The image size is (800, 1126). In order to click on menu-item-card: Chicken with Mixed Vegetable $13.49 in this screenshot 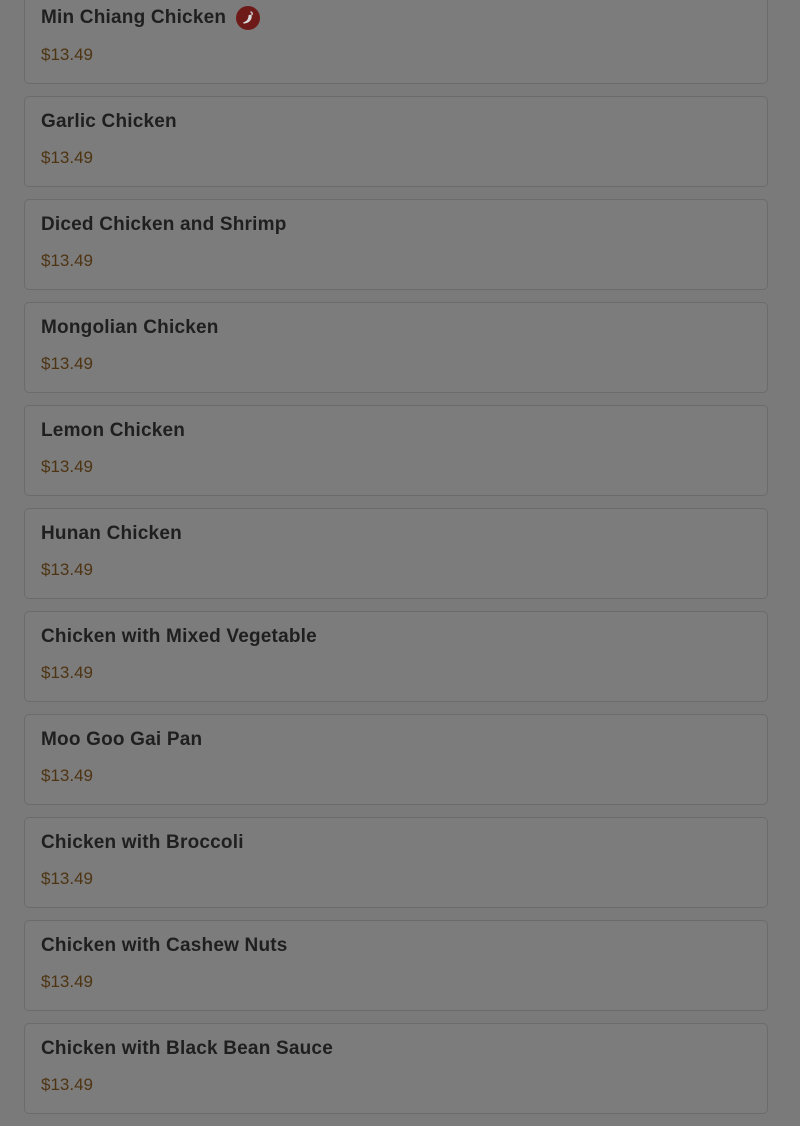, I will do `click(396, 656)`.